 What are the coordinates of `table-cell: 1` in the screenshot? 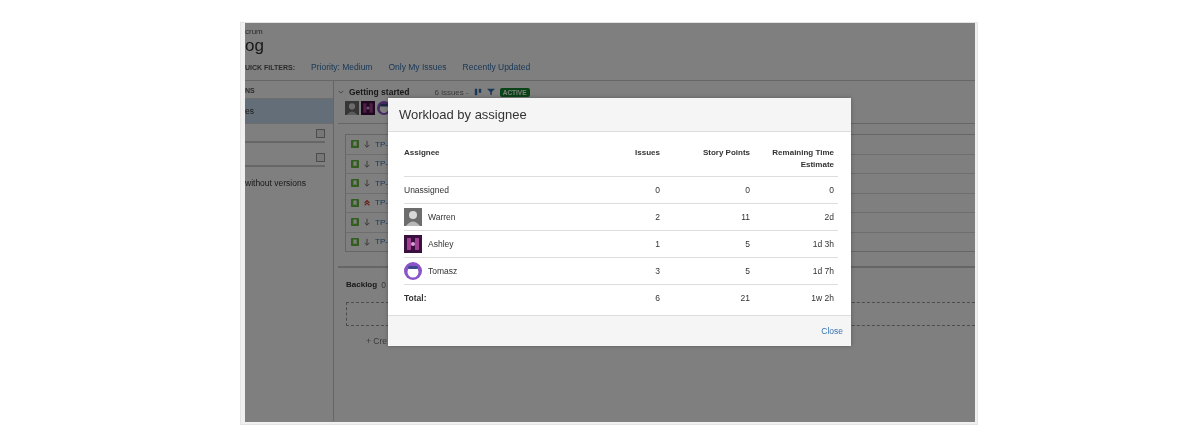 It's located at (615, 244).